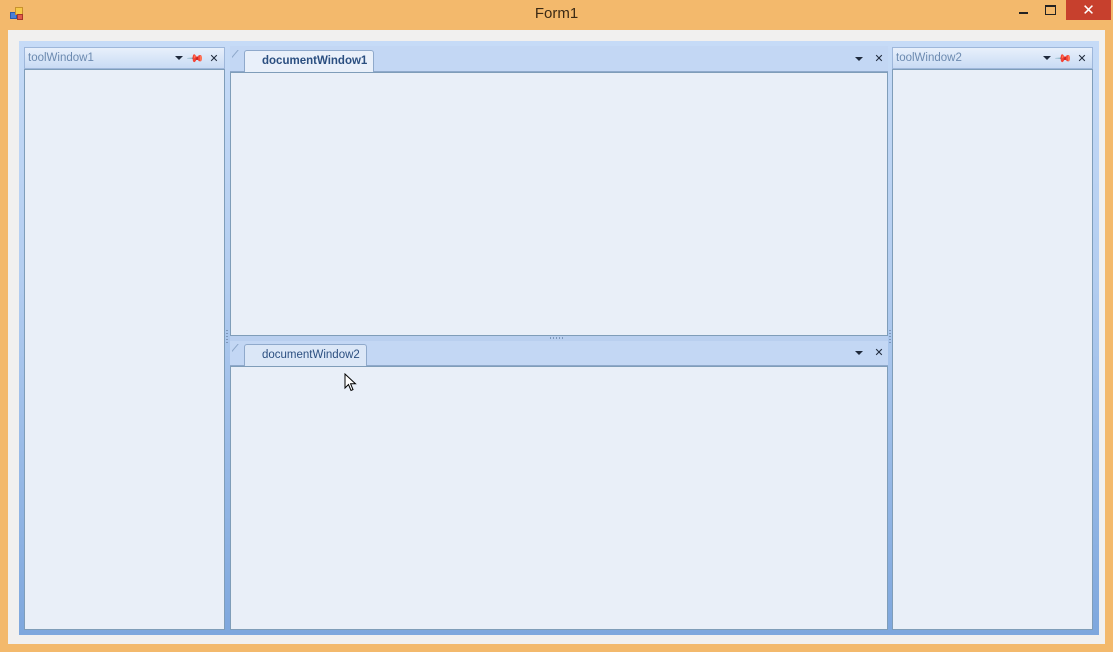 This screenshot has width=1113, height=652. What do you see at coordinates (1082, 58) in the screenshot?
I see `tool-window-2-close-icon: ✕` at bounding box center [1082, 58].